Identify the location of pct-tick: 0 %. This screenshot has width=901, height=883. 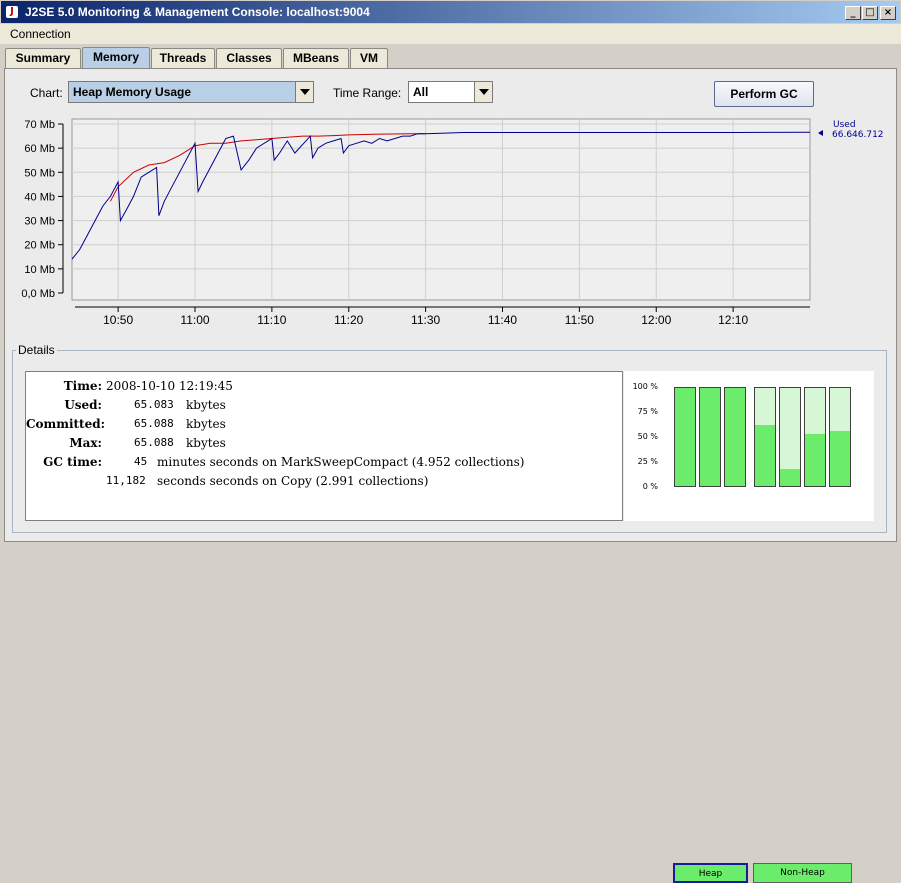
(650, 486).